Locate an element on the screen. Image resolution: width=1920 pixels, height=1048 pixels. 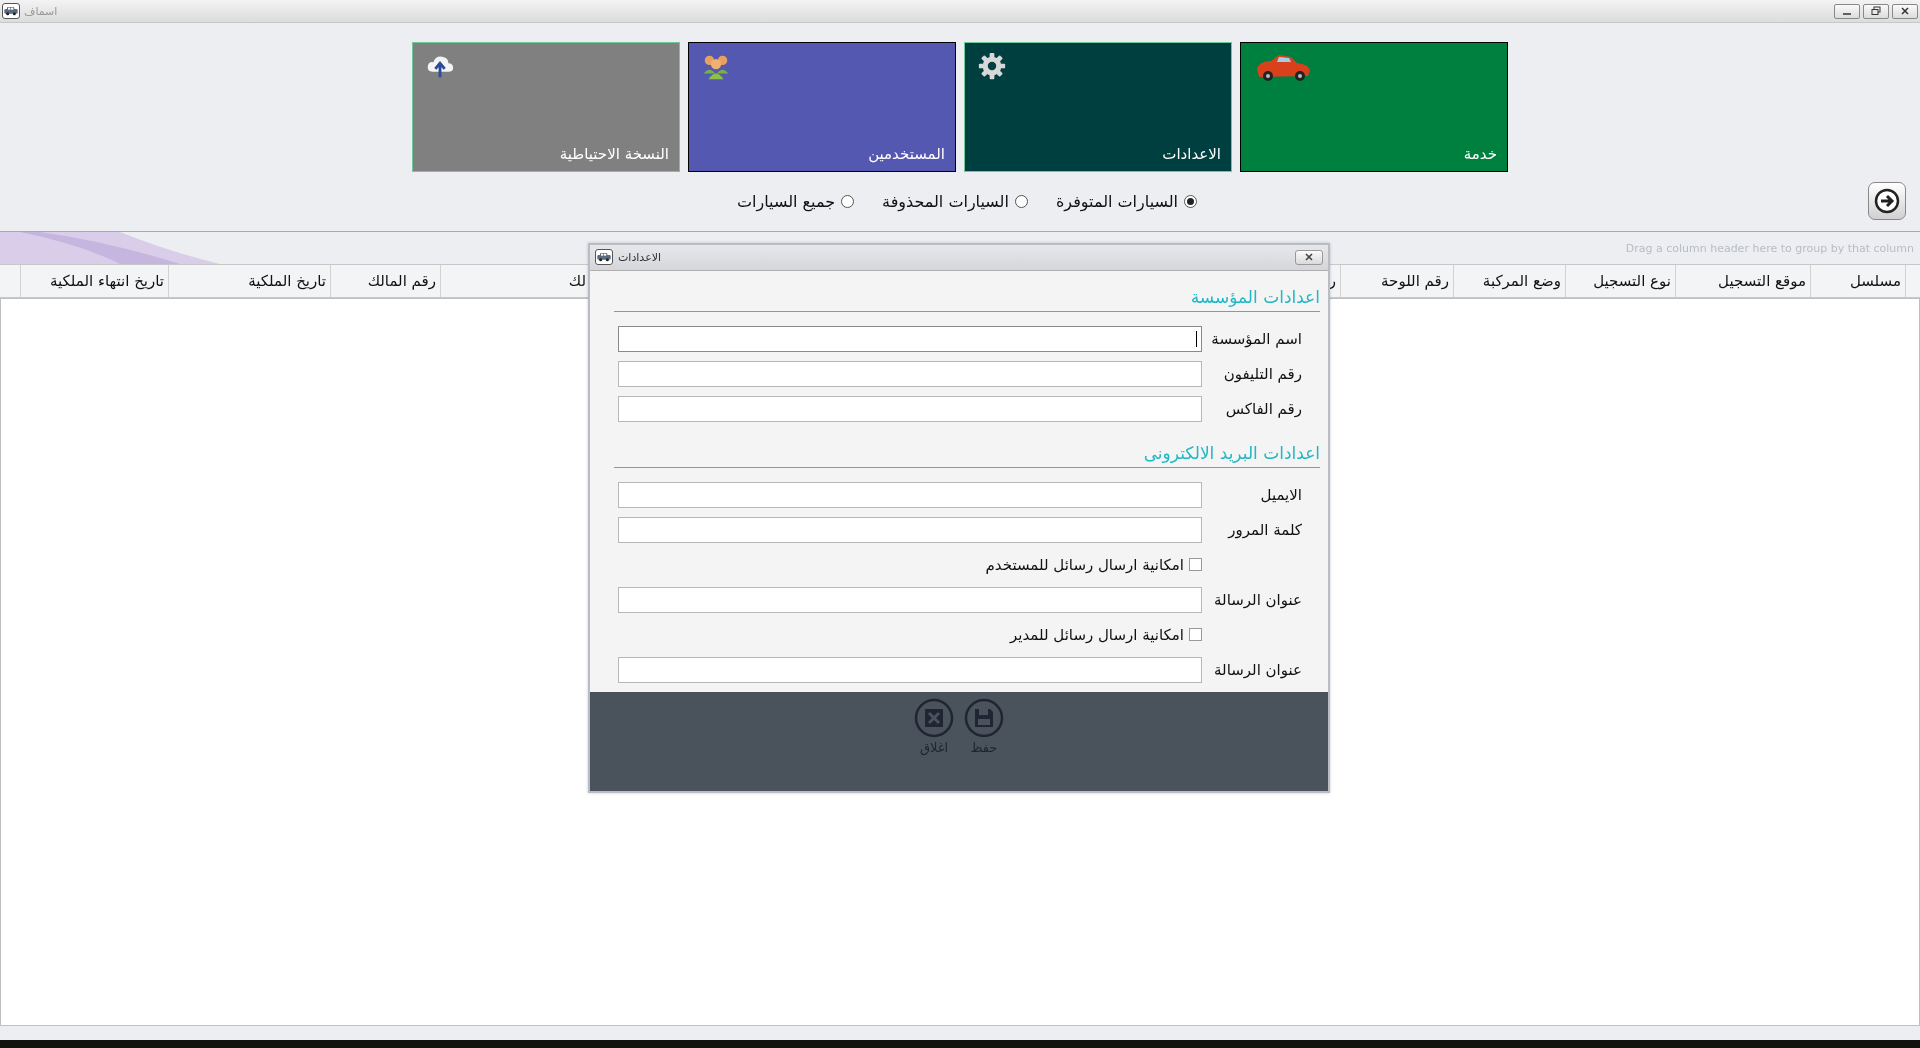
gear-icon is located at coordinates (992, 66).